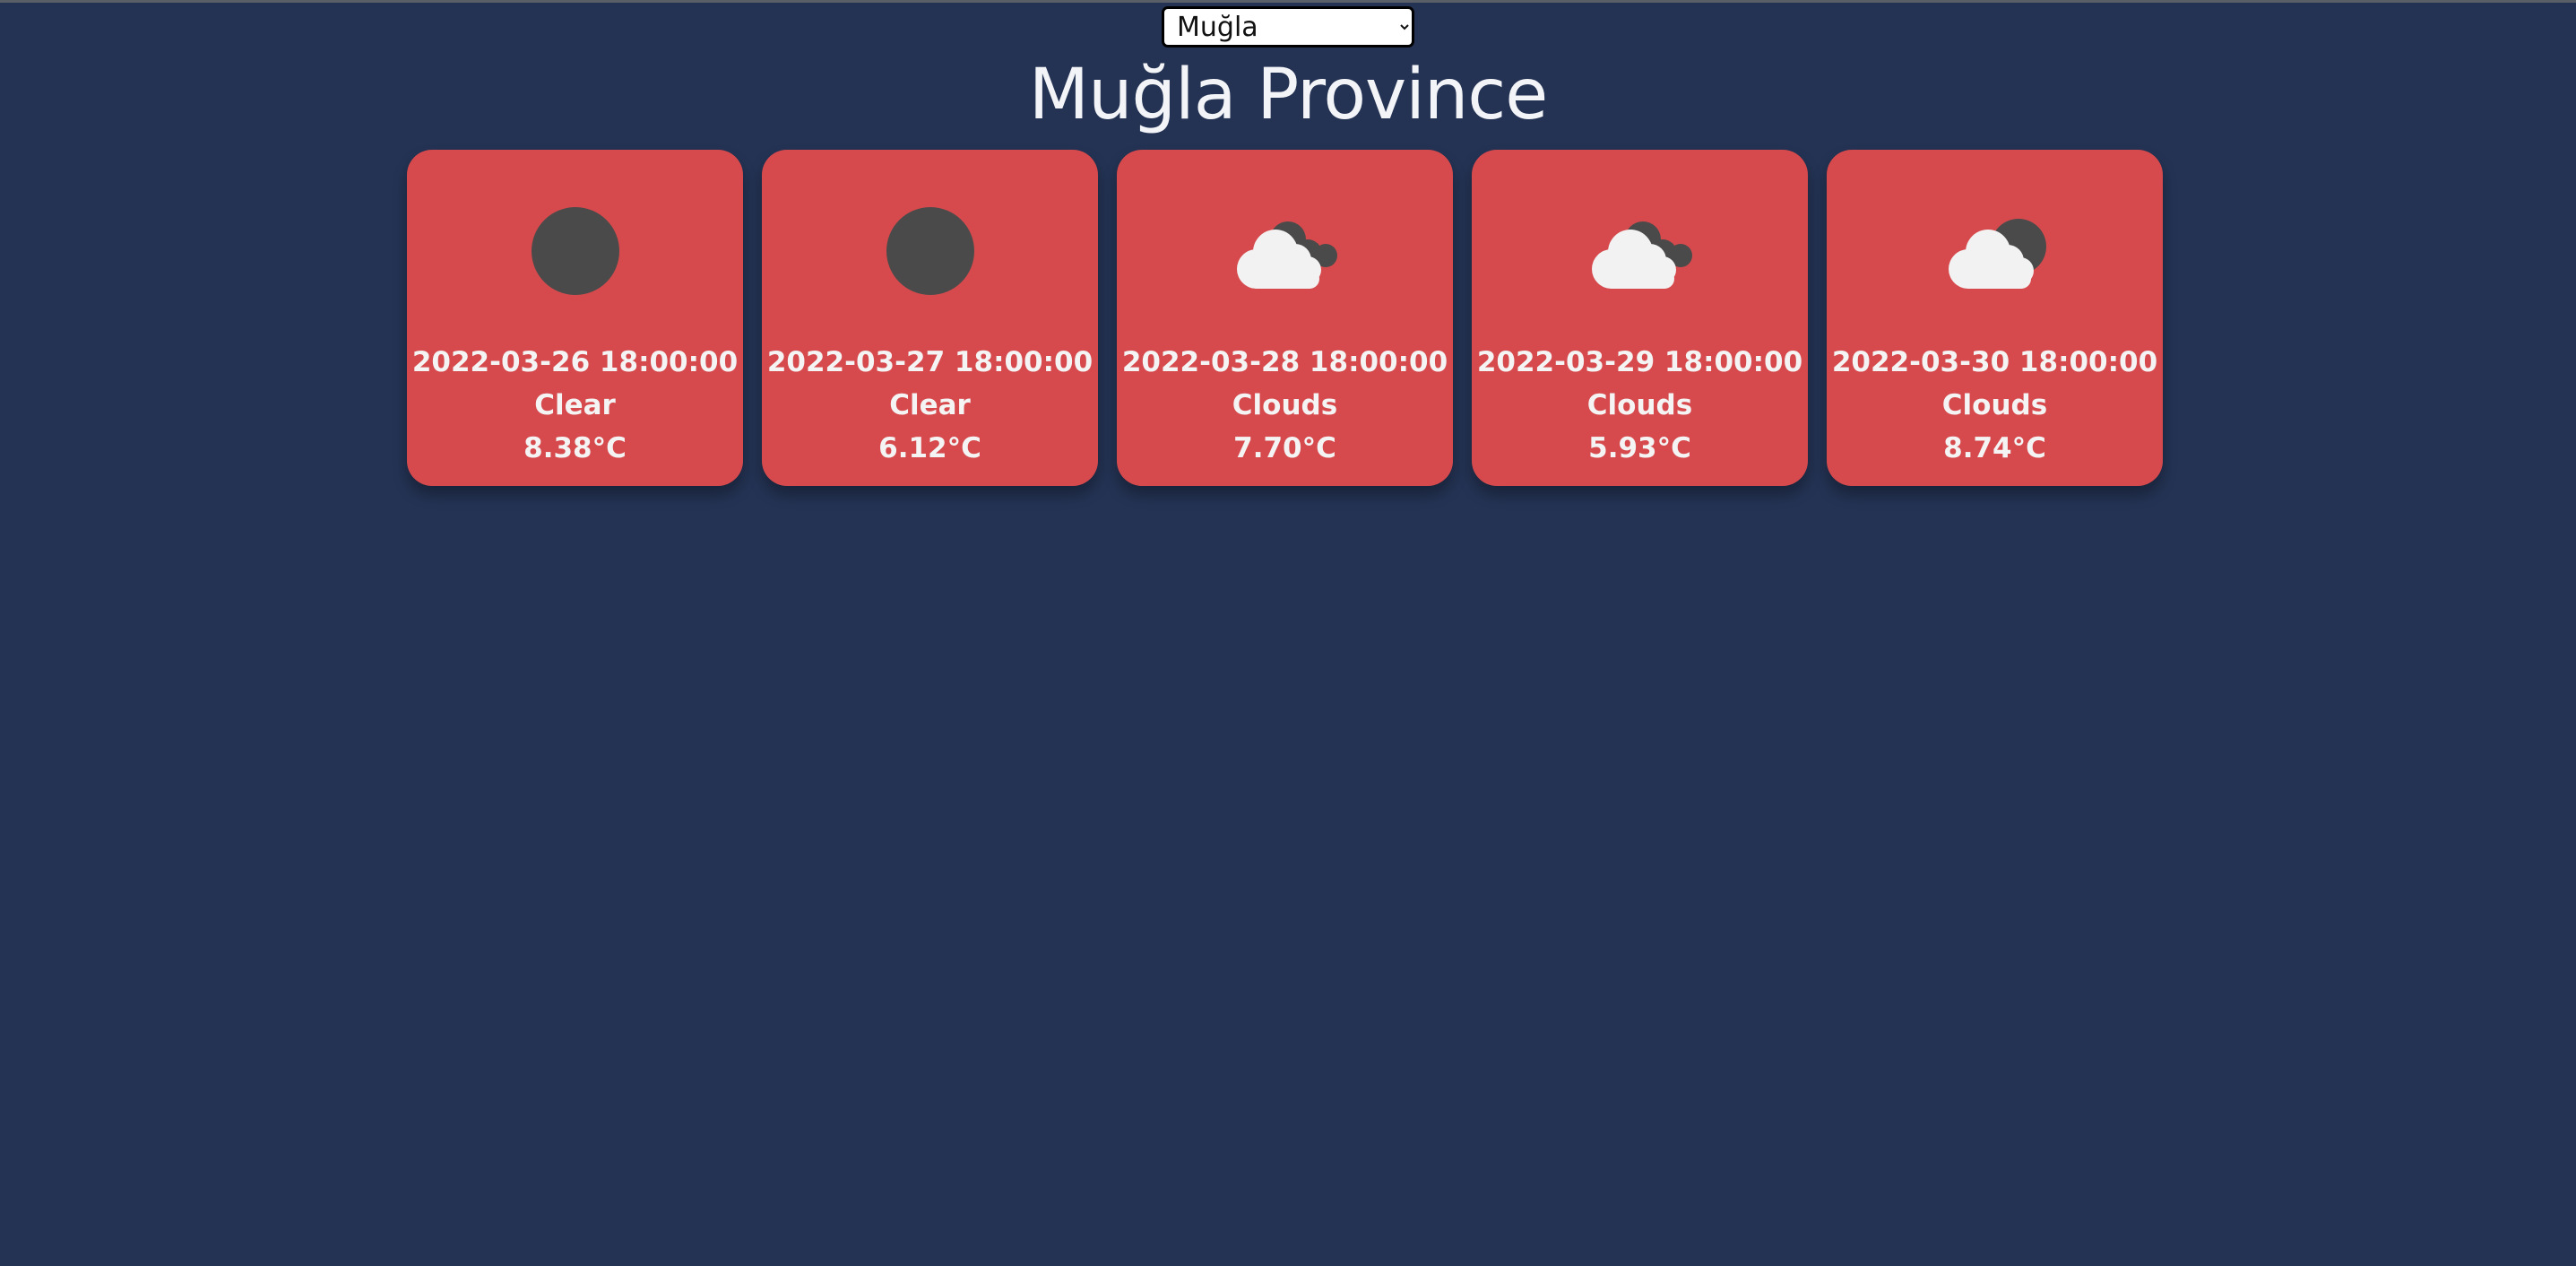 The width and height of the screenshot is (2576, 1266). Describe the element at coordinates (1284, 448) in the screenshot. I see `forecast-temperature: 7.70°C` at that location.